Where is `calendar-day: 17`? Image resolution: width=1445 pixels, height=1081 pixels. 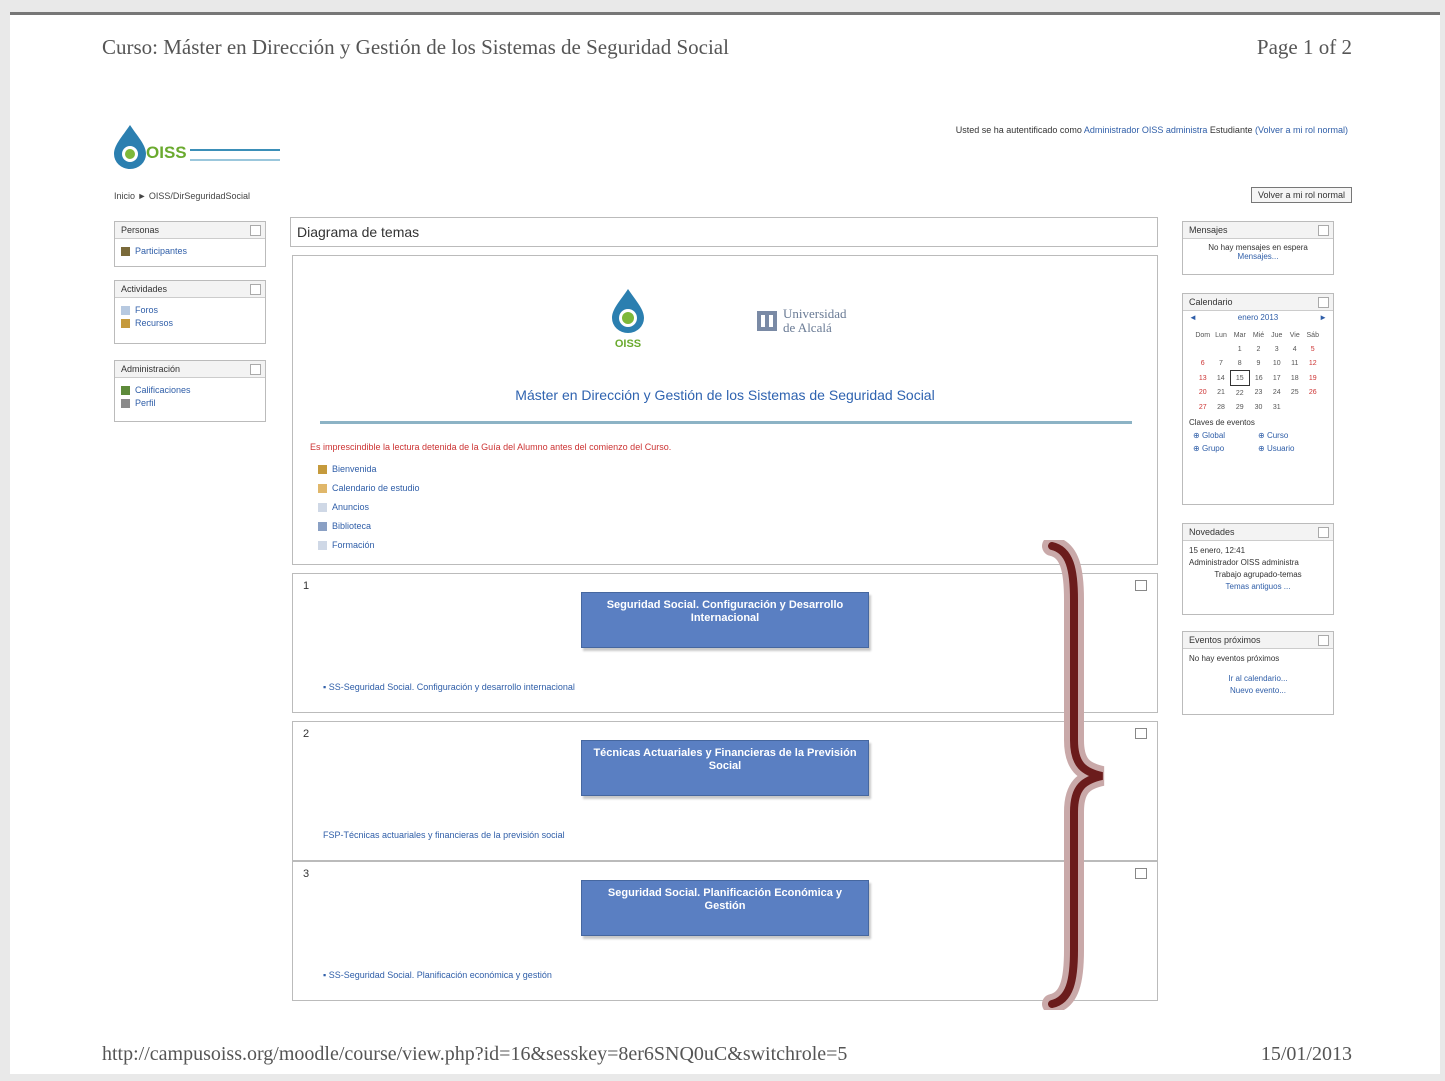
calendar-day: 17 is located at coordinates (1277, 378).